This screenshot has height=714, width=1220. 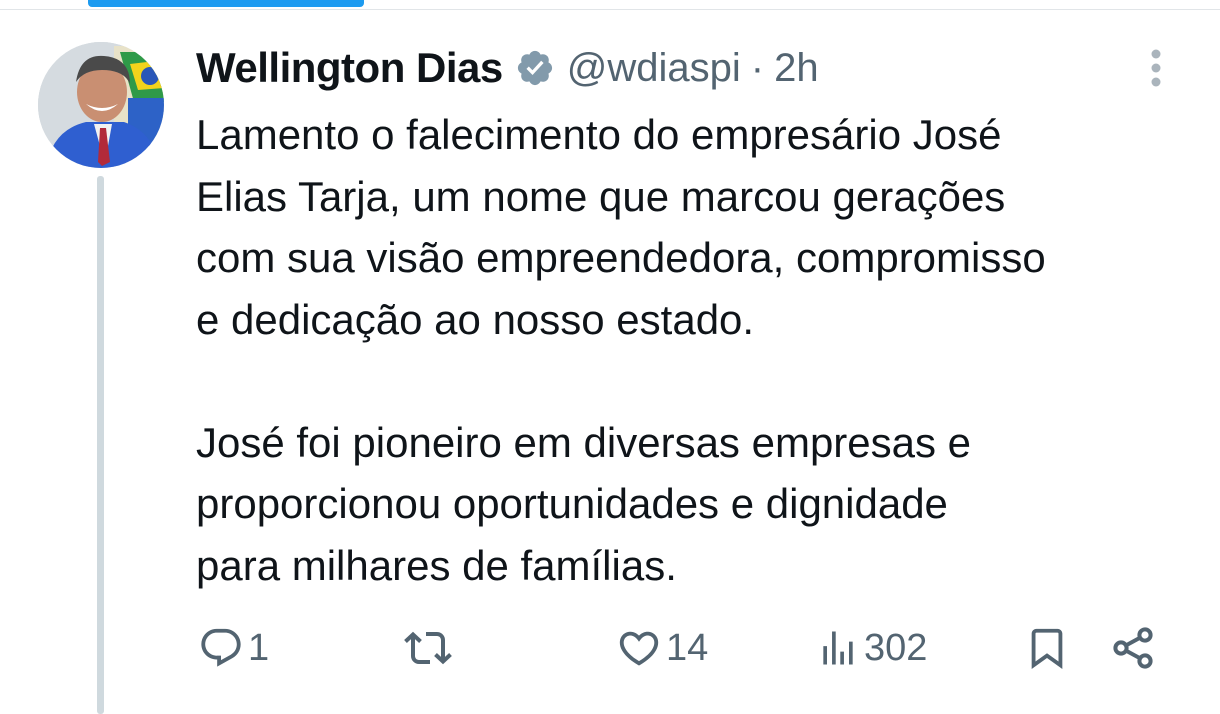 I want to click on avatar, so click(x=101, y=105).